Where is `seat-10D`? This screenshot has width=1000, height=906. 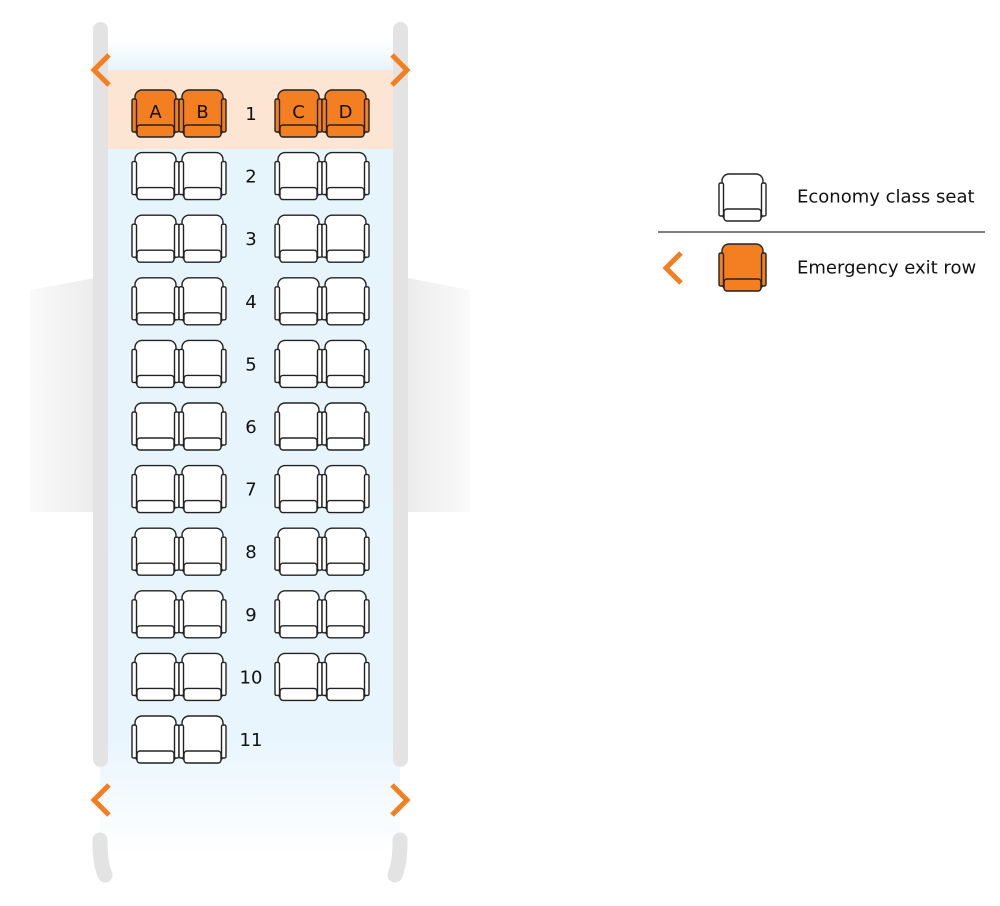 seat-10D is located at coordinates (345, 677).